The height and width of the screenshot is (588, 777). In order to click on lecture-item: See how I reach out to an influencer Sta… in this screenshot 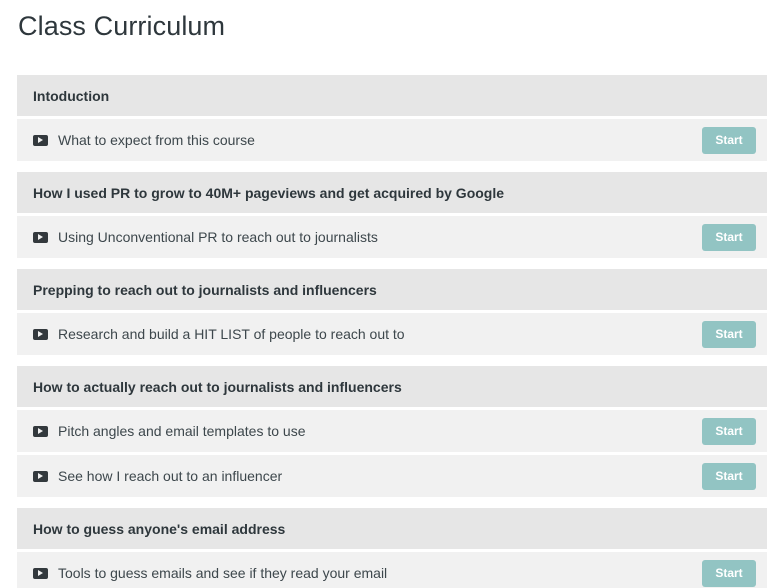, I will do `click(392, 476)`.